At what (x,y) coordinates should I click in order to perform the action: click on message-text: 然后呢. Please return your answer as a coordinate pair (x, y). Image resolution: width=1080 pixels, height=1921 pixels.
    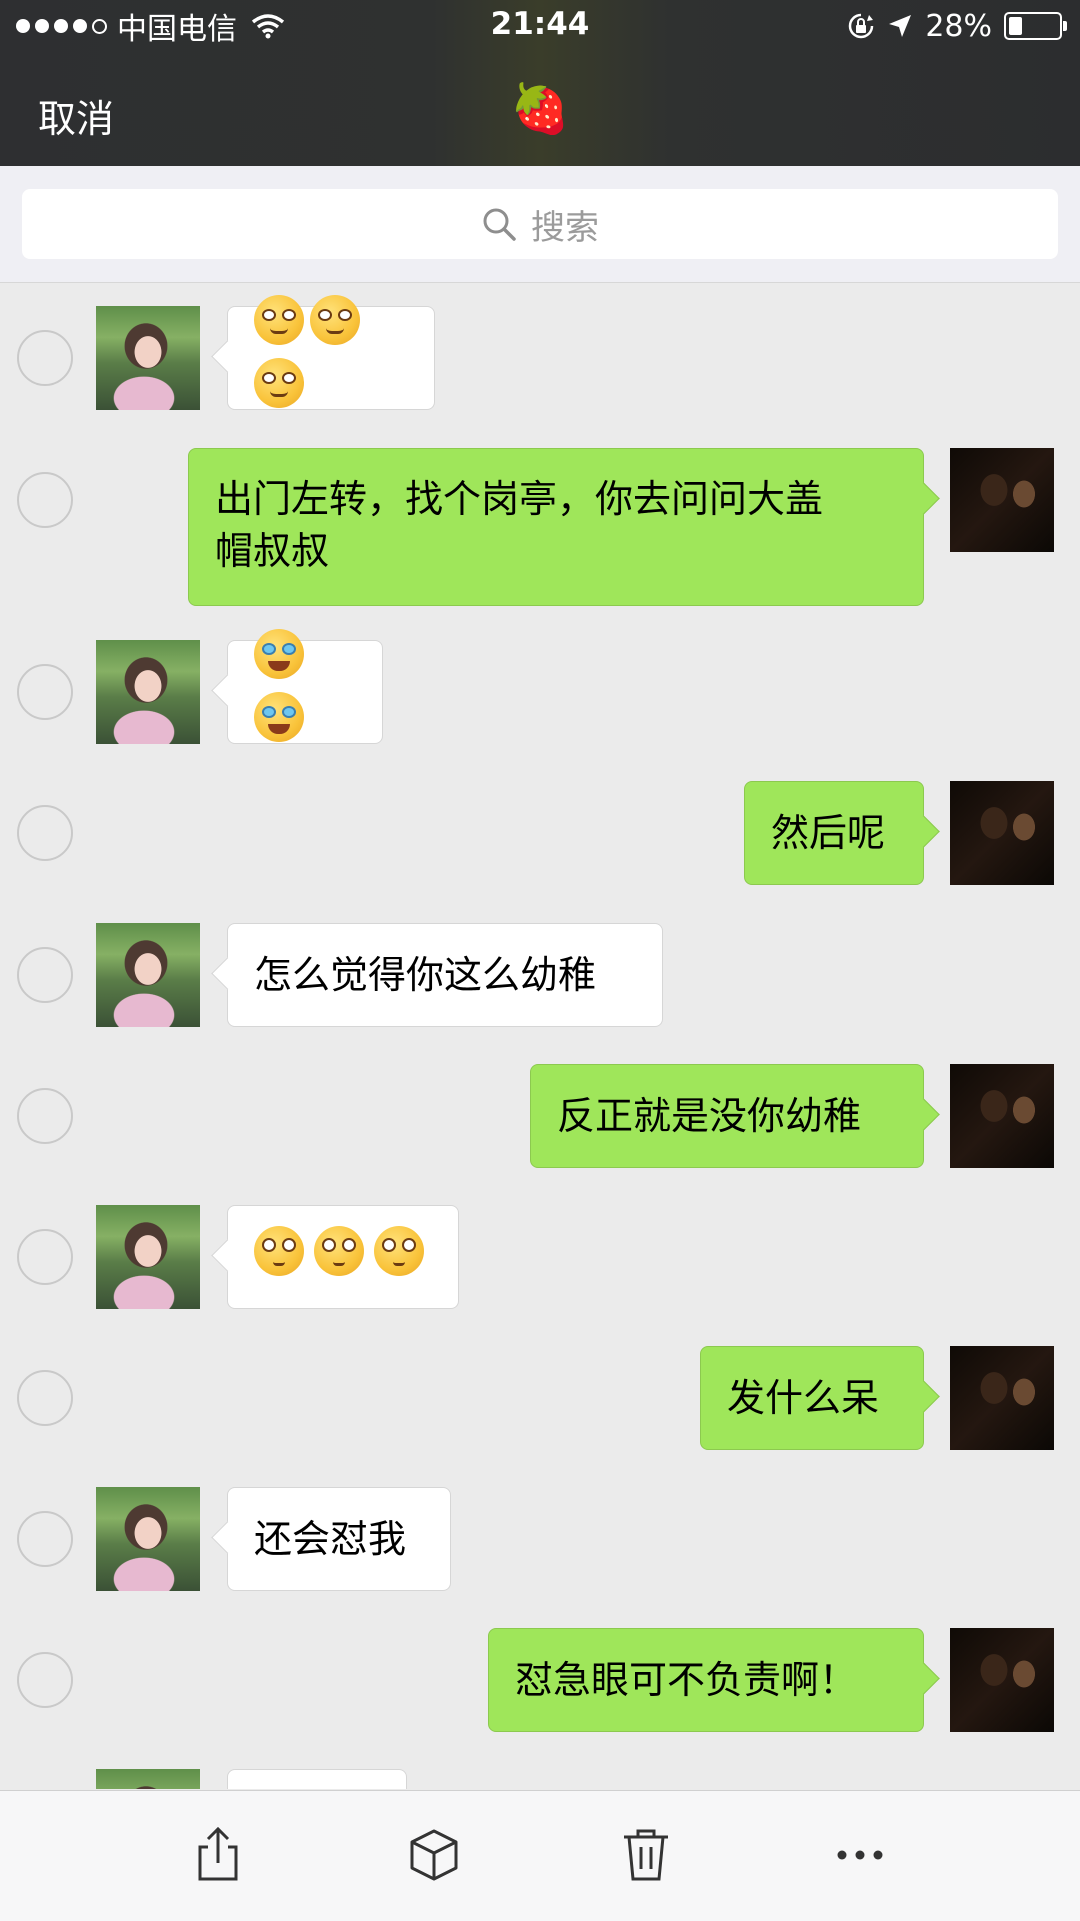
    Looking at the image, I should click on (828, 833).